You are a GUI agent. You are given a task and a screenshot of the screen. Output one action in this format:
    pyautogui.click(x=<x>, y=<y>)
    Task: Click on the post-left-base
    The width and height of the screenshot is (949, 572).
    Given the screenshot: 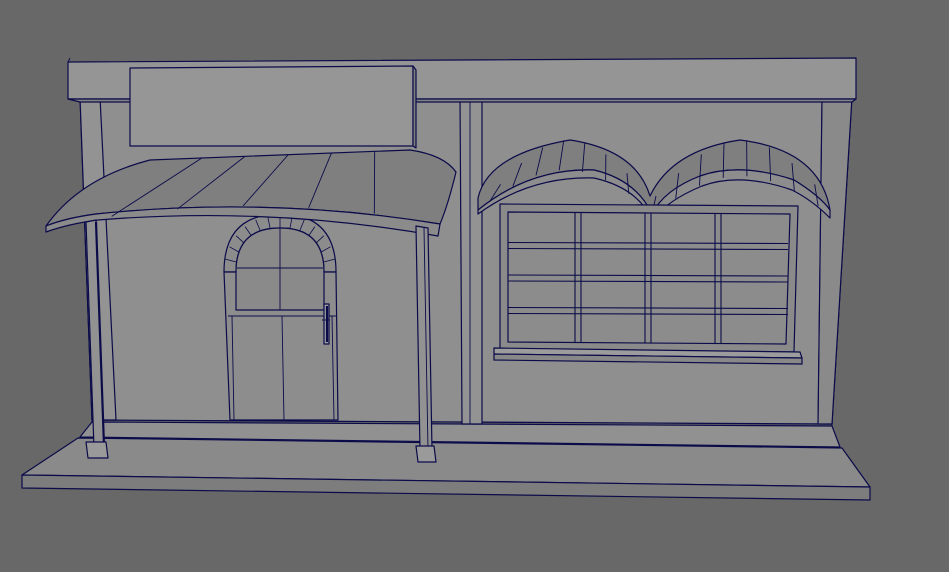 What is the action you would take?
    pyautogui.click(x=97, y=450)
    